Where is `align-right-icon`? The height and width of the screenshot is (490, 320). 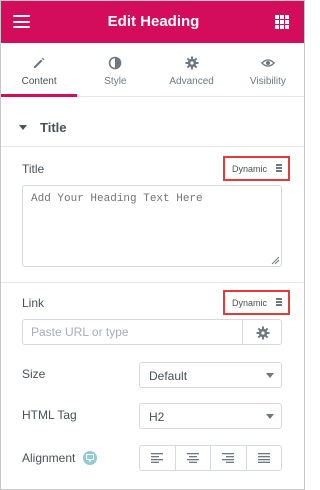 align-right-icon is located at coordinates (228, 458).